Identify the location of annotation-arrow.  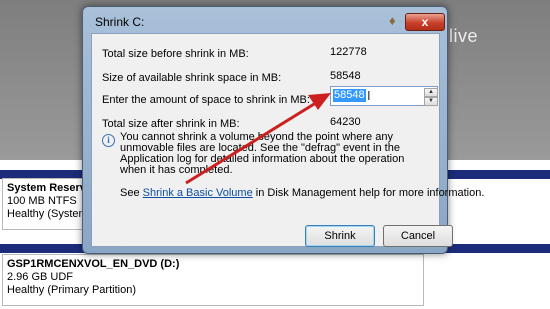
(258, 139).